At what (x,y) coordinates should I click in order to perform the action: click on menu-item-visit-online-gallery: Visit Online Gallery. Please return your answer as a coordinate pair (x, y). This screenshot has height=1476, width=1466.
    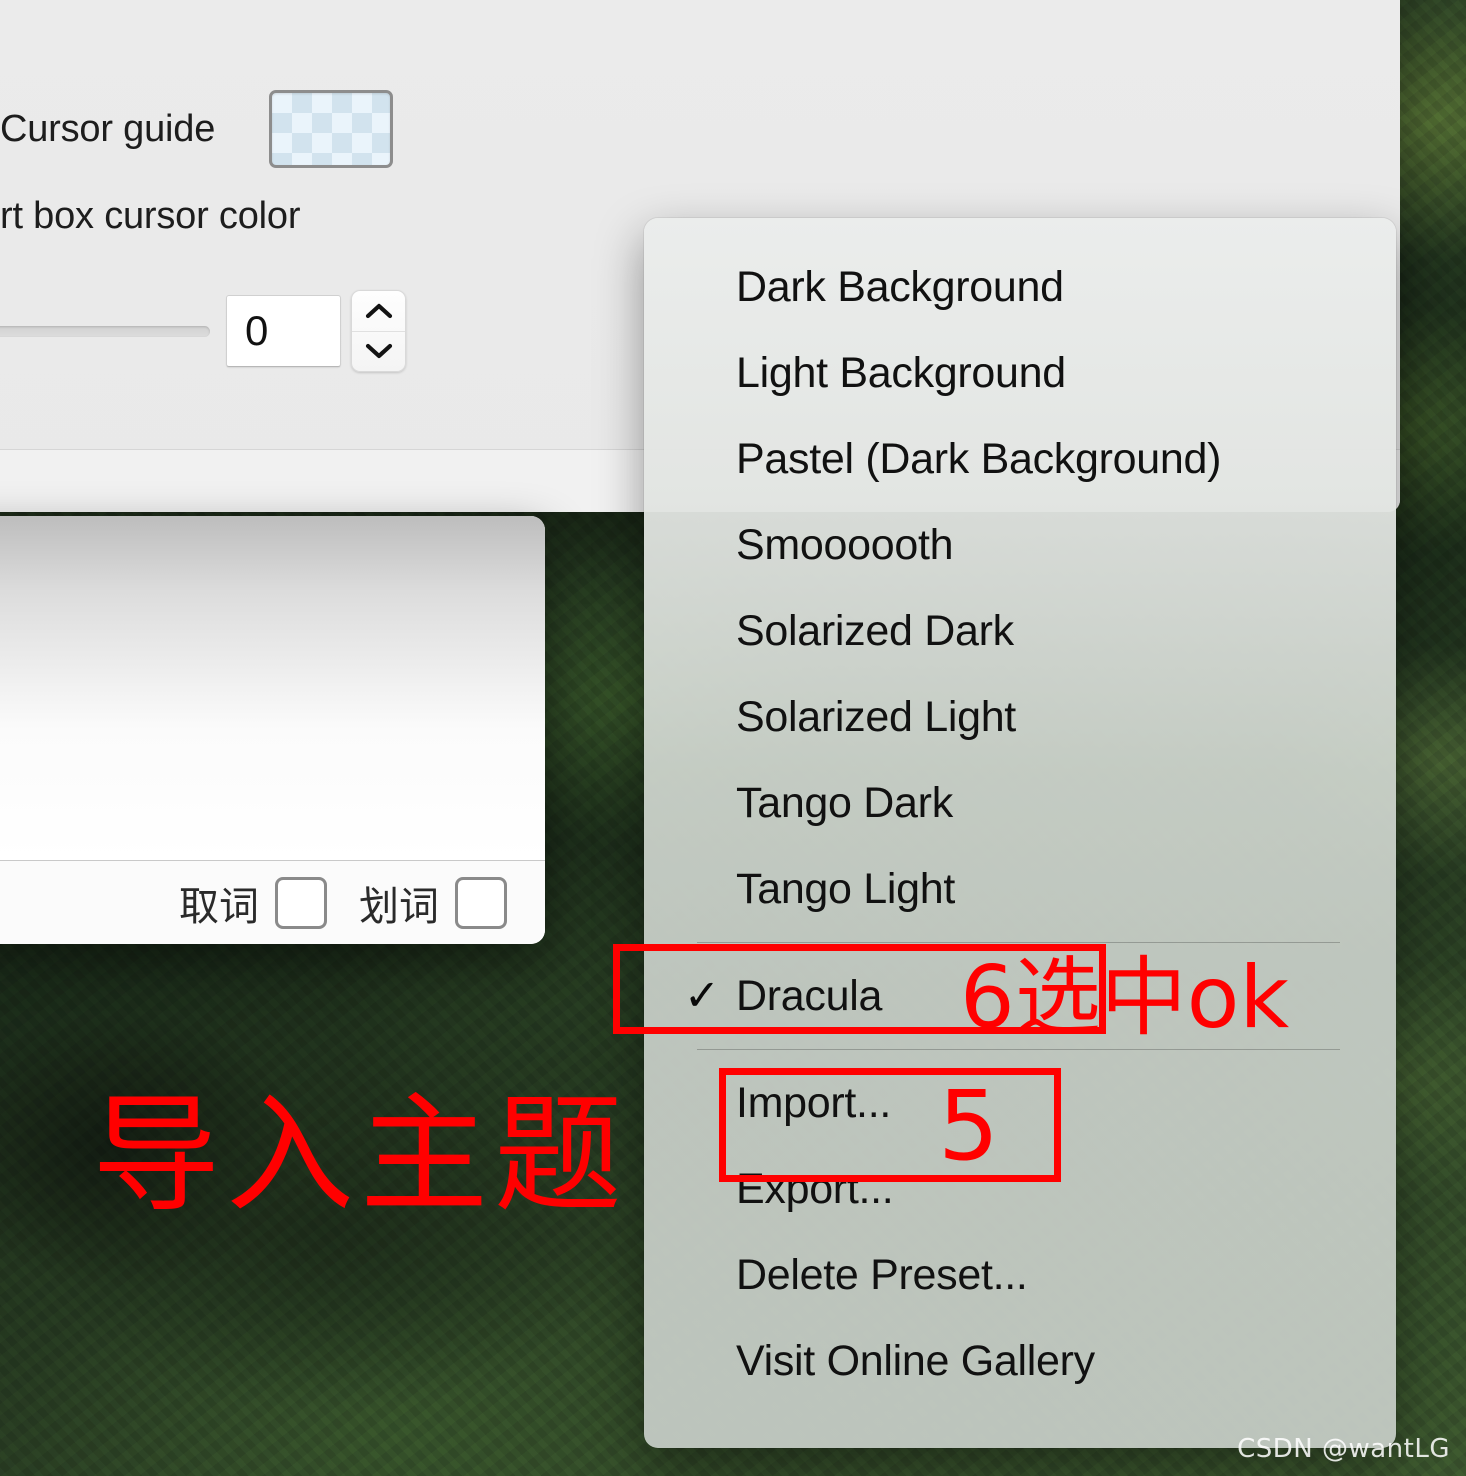
    Looking at the image, I should click on (1020, 1361).